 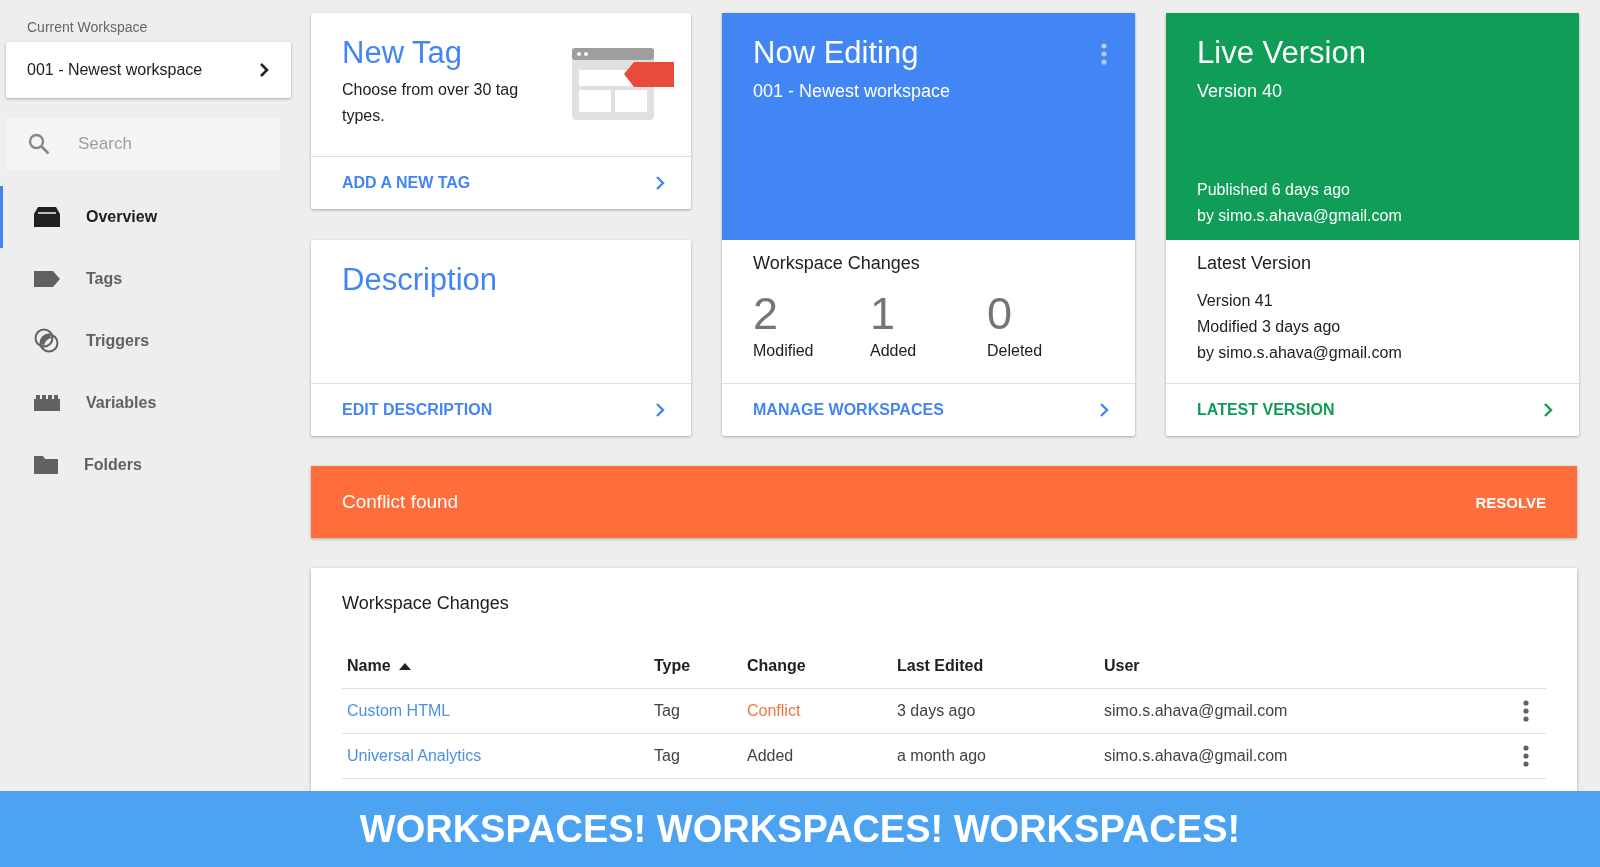 I want to click on item-name-link: Universal Analytics, so click(x=414, y=755).